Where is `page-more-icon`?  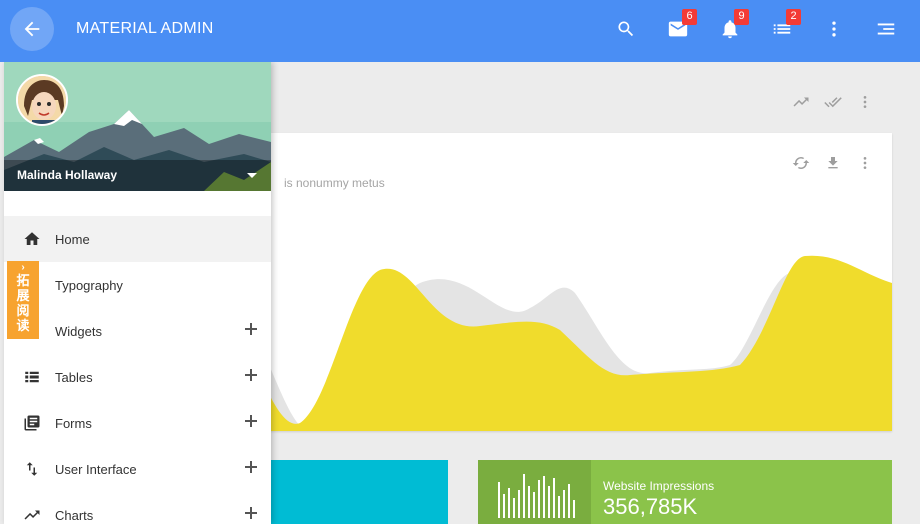 page-more-icon is located at coordinates (865, 102).